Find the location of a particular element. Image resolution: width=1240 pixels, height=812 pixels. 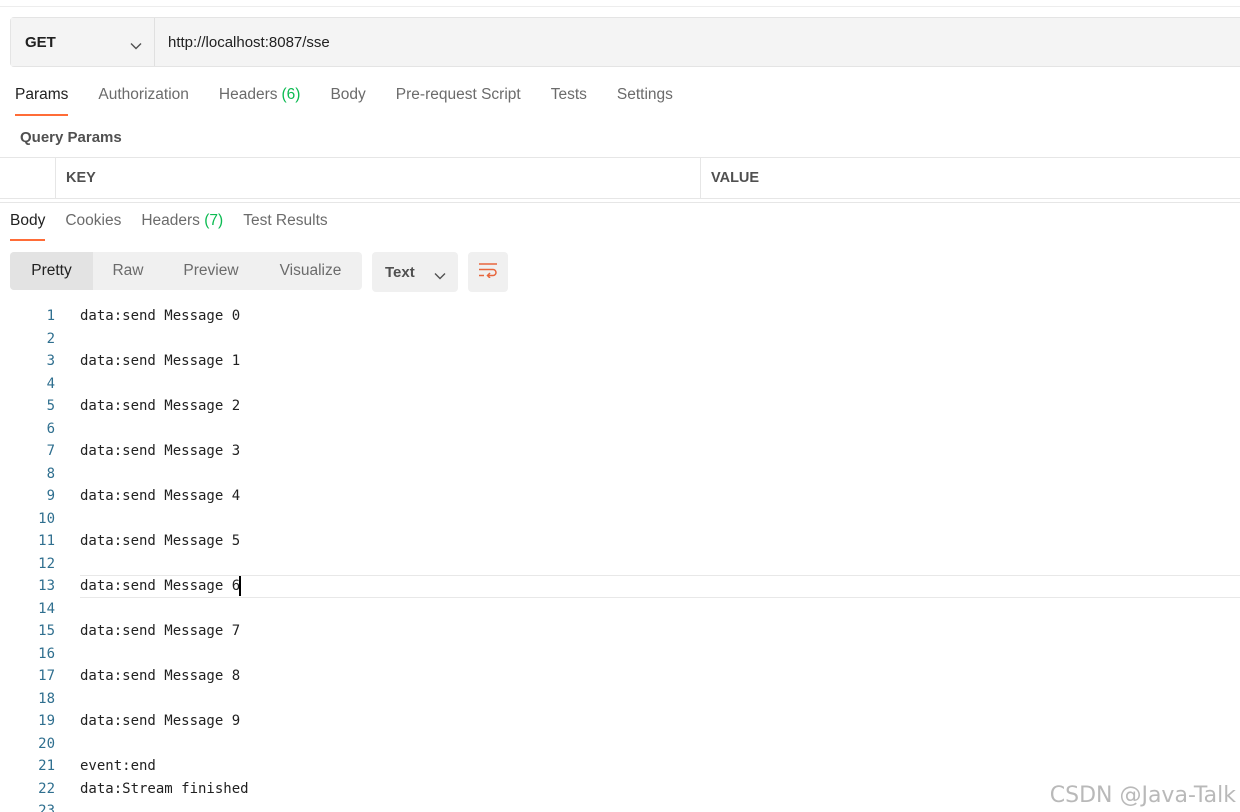

tab-response-headers: Headers (7) is located at coordinates (182, 227).